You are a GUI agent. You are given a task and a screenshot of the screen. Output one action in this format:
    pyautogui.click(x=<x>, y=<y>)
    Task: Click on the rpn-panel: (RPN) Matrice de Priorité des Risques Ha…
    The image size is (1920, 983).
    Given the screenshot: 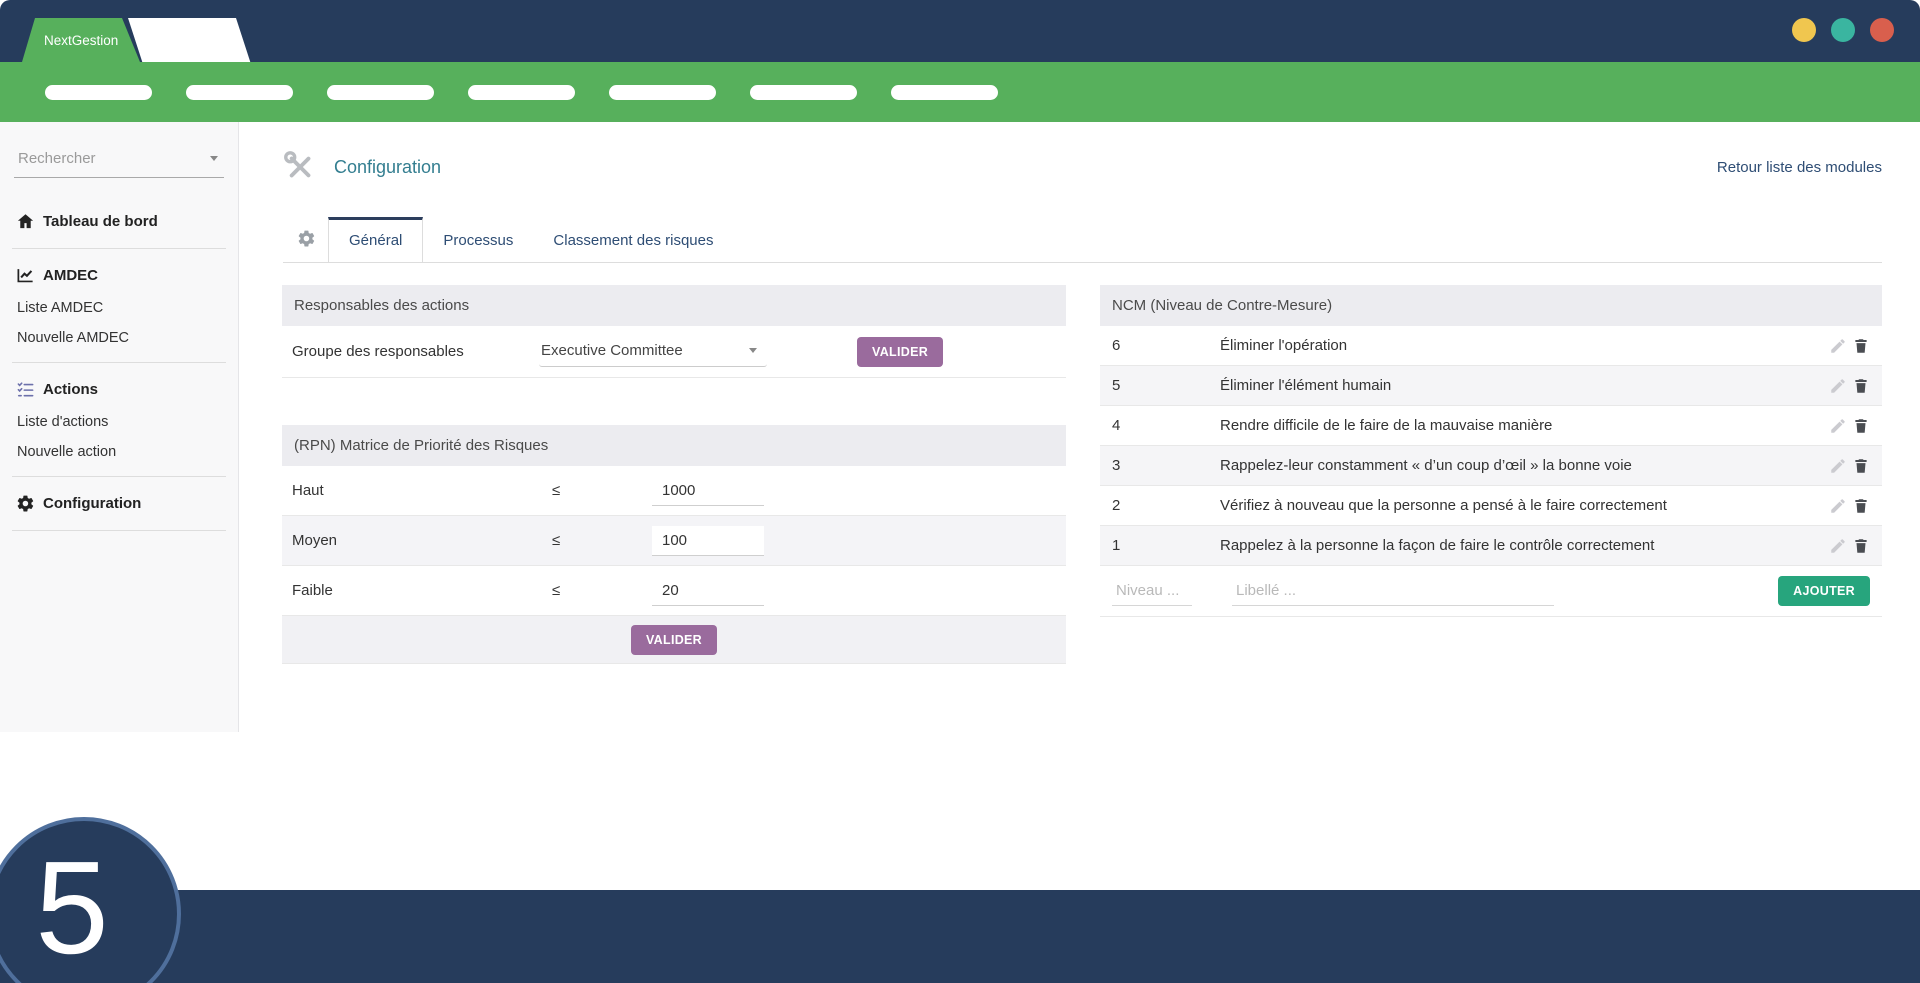 What is the action you would take?
    pyautogui.click(x=674, y=544)
    